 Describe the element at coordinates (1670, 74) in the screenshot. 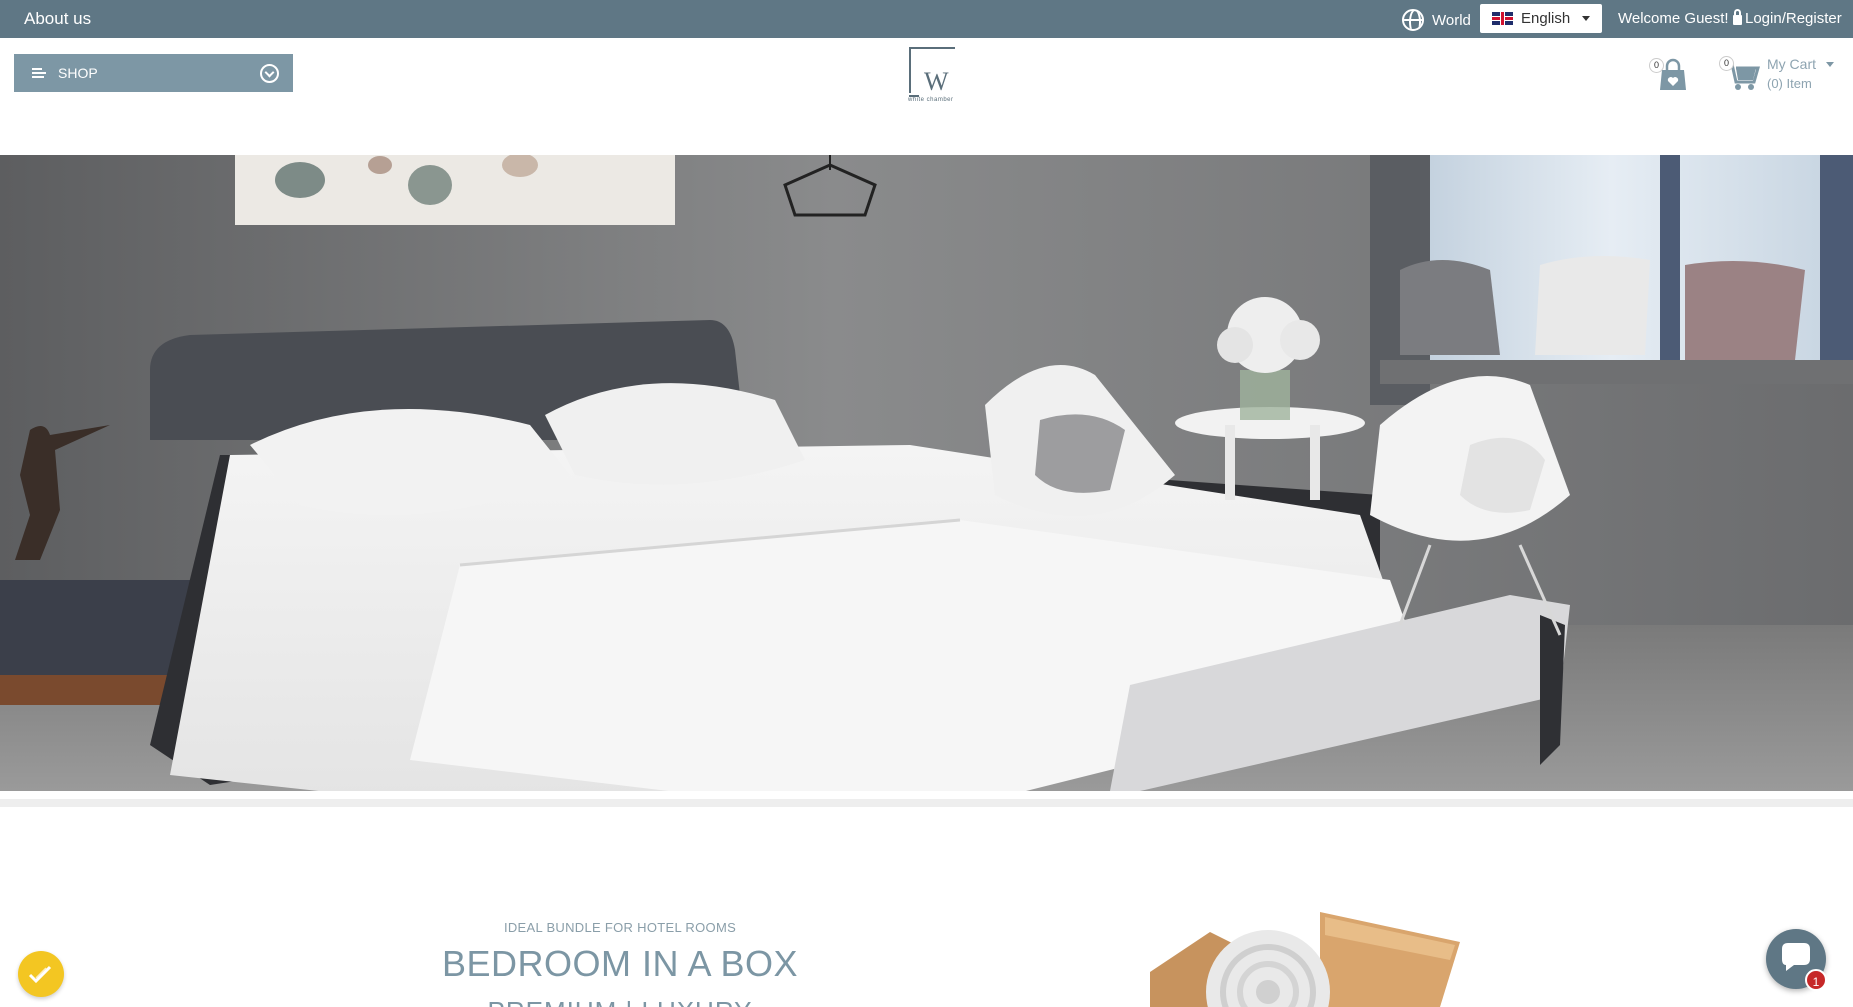

I see `wishlist-button: 0` at that location.